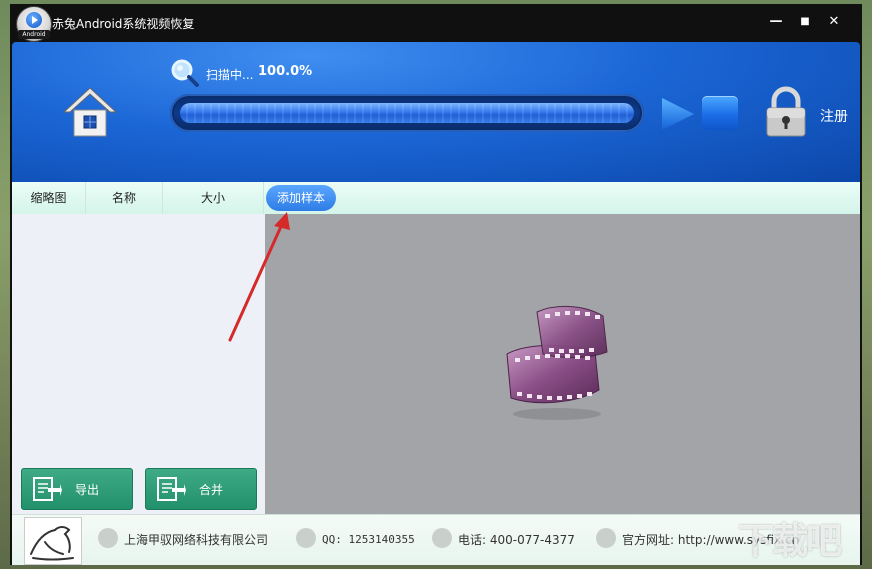 The width and height of the screenshot is (872, 569). Describe the element at coordinates (34, 20) in the screenshot. I see `play-circle-icon` at that location.